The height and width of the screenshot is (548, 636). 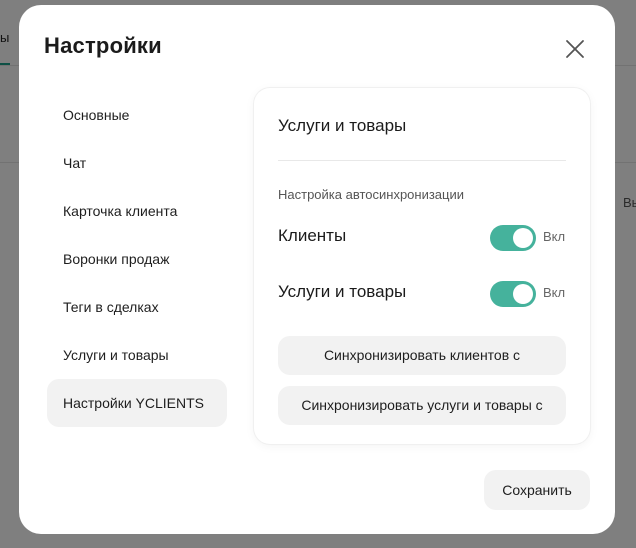 What do you see at coordinates (137, 211) in the screenshot?
I see `sidebar-item-client-card: Карточка клиента` at bounding box center [137, 211].